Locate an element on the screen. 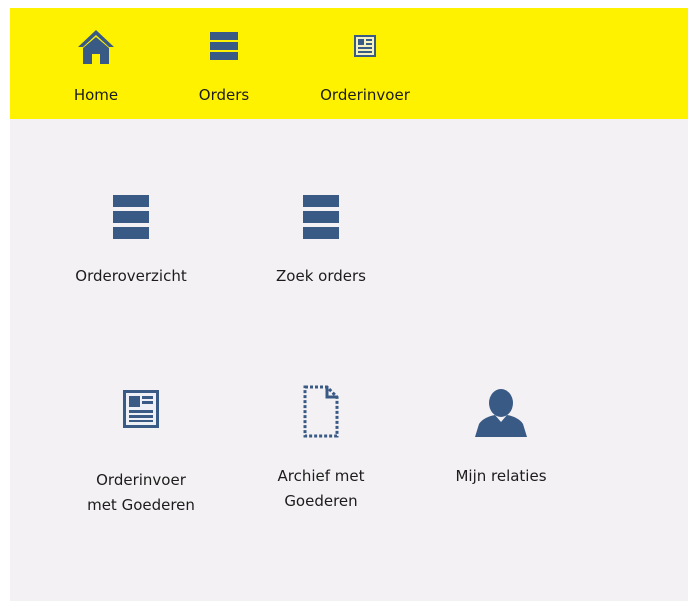 This screenshot has width=688, height=601. tile-archief-met-goederen: Archief met Goederen is located at coordinates (321, 447).